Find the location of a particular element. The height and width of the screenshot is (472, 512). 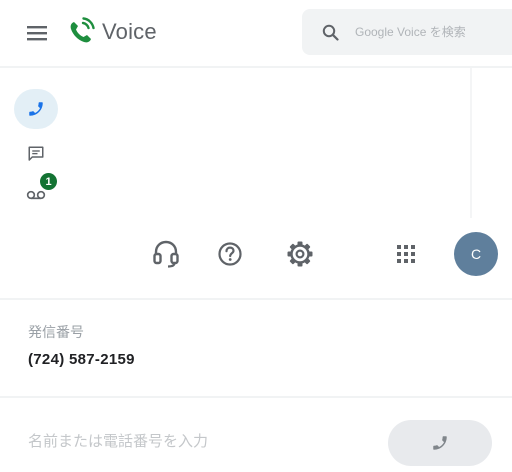

search-bar is located at coordinates (407, 32).